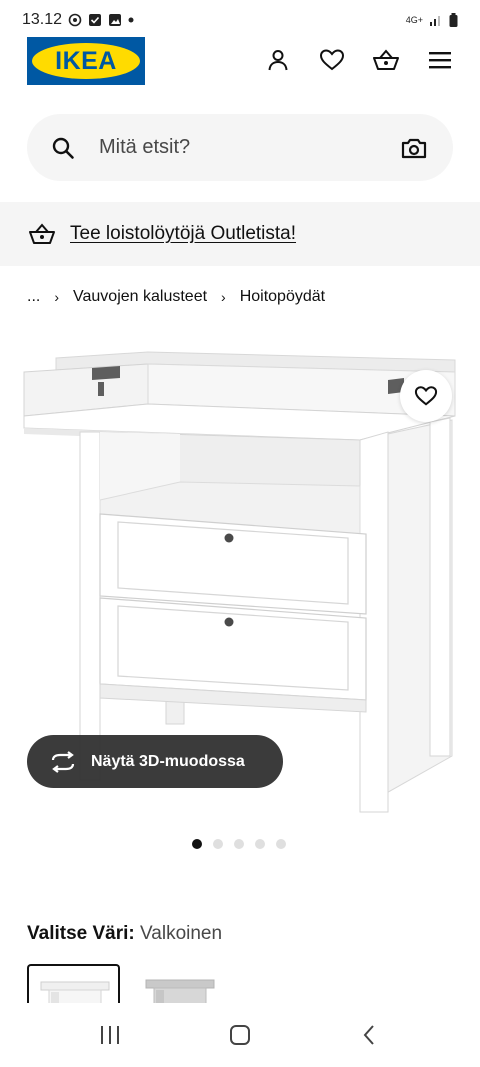 Image resolution: width=480 pixels, height=1067 pixels. I want to click on back-icon, so click(370, 1035).